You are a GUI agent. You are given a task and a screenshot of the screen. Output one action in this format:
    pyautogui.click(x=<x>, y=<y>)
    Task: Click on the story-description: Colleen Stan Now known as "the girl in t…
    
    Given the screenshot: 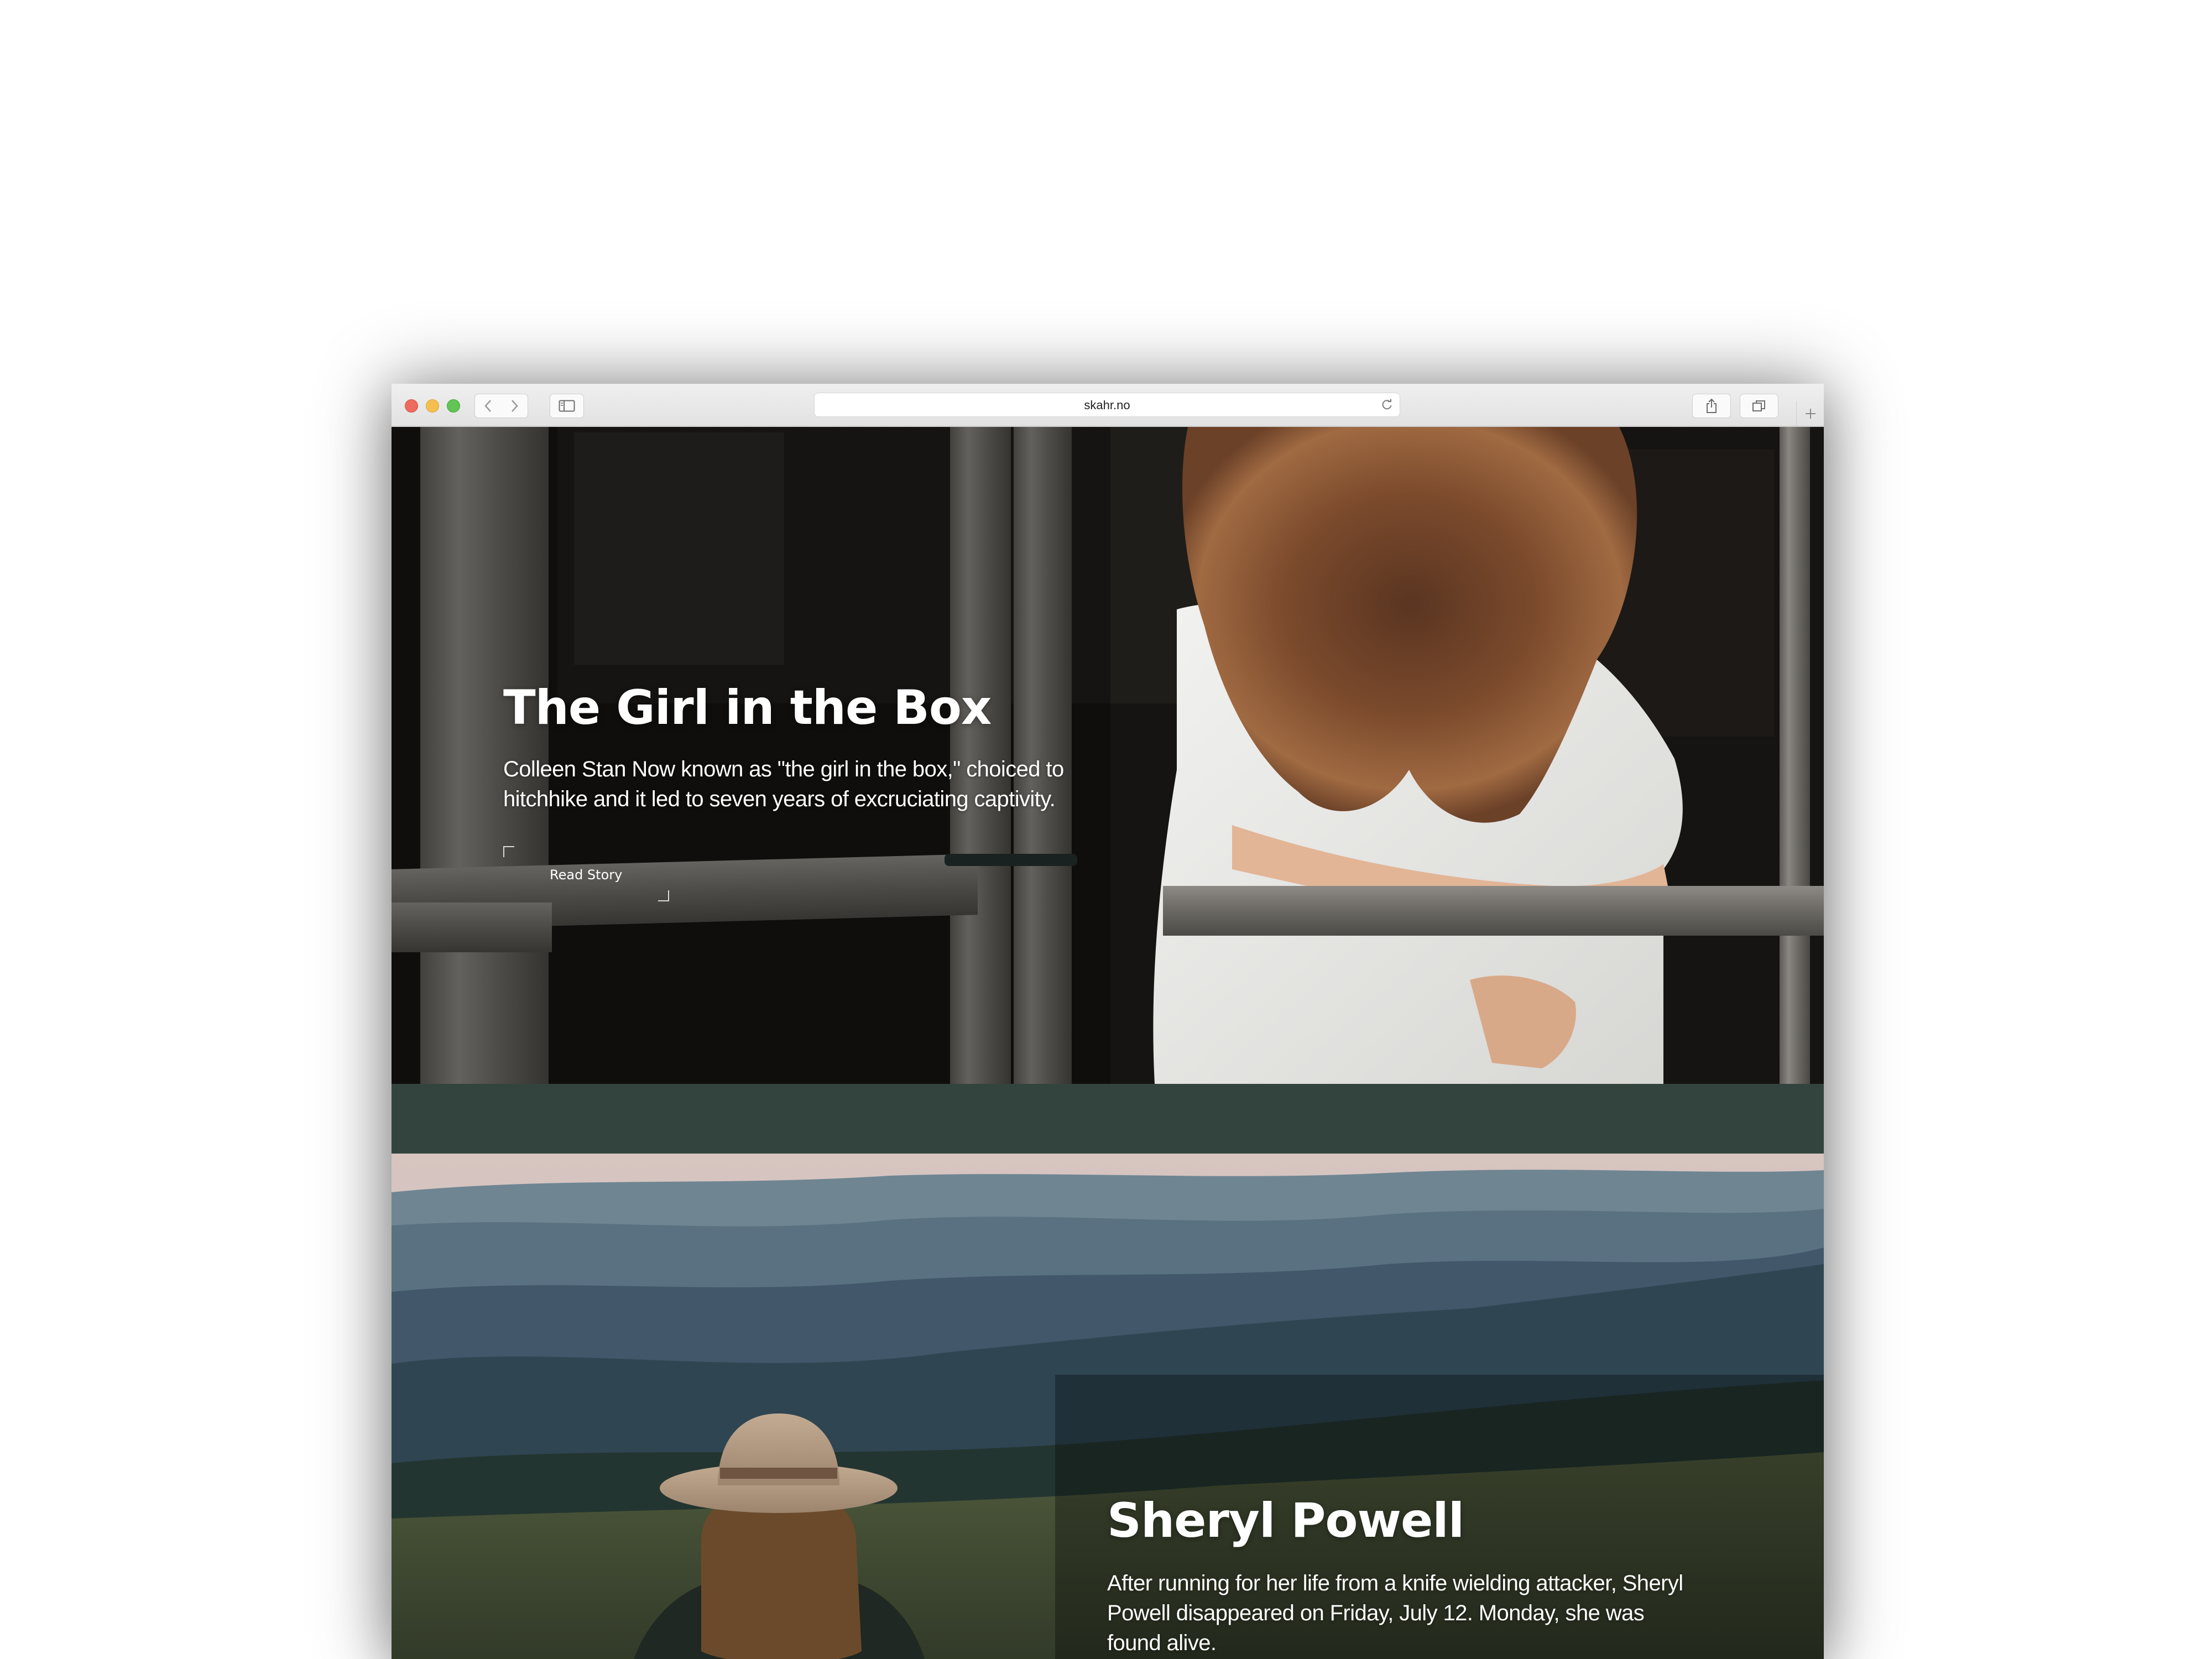 What is the action you would take?
    pyautogui.click(x=784, y=784)
    